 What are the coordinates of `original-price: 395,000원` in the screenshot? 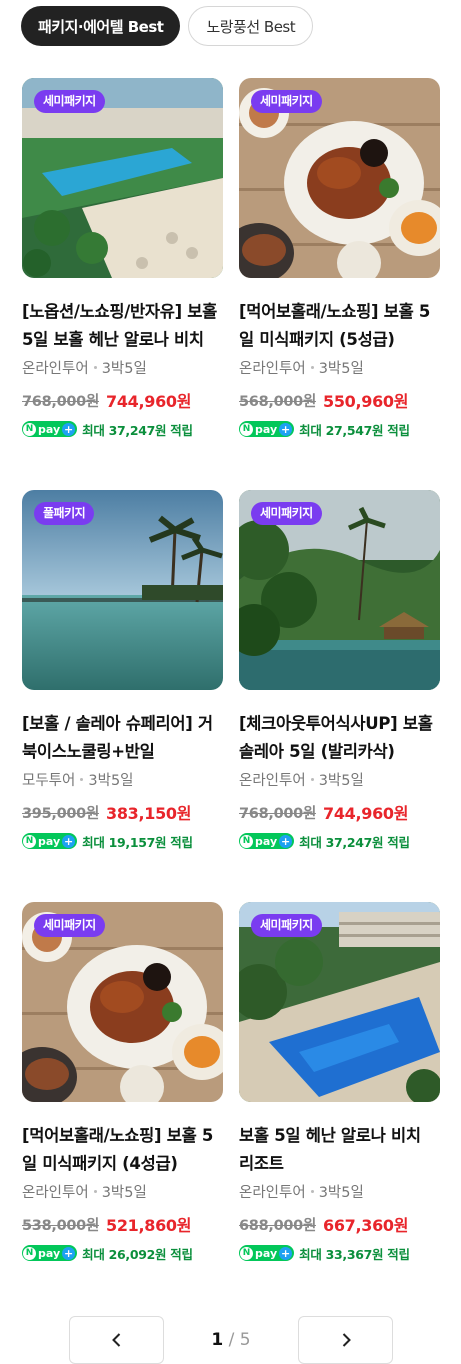 It's located at (60, 813).